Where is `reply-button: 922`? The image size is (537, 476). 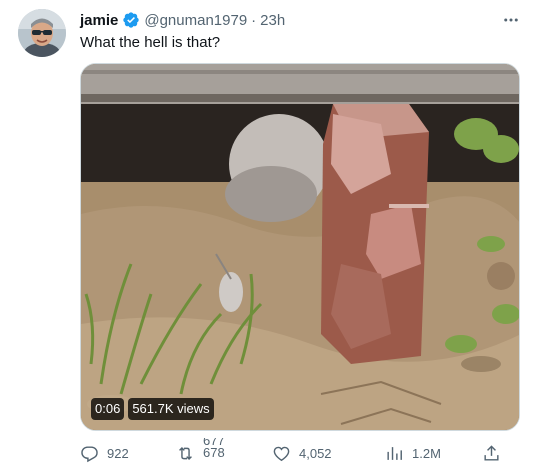 reply-button: 922 is located at coordinates (104, 453).